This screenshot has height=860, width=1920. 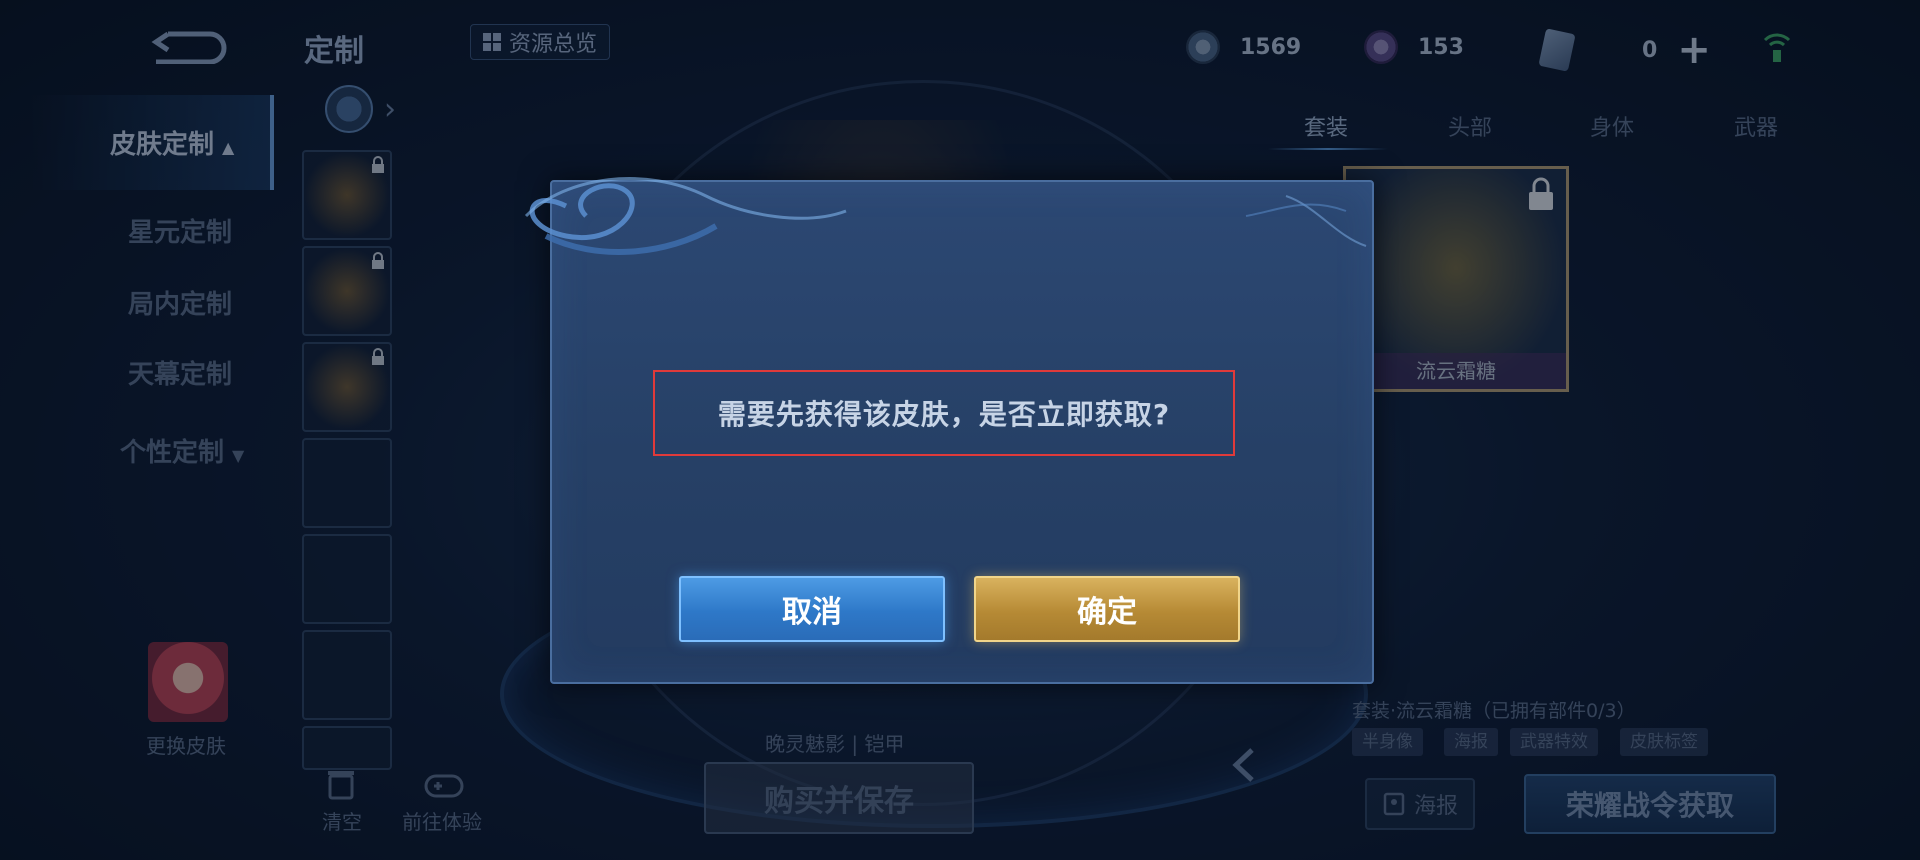 What do you see at coordinates (812, 609) in the screenshot?
I see `cancel-button: 取消` at bounding box center [812, 609].